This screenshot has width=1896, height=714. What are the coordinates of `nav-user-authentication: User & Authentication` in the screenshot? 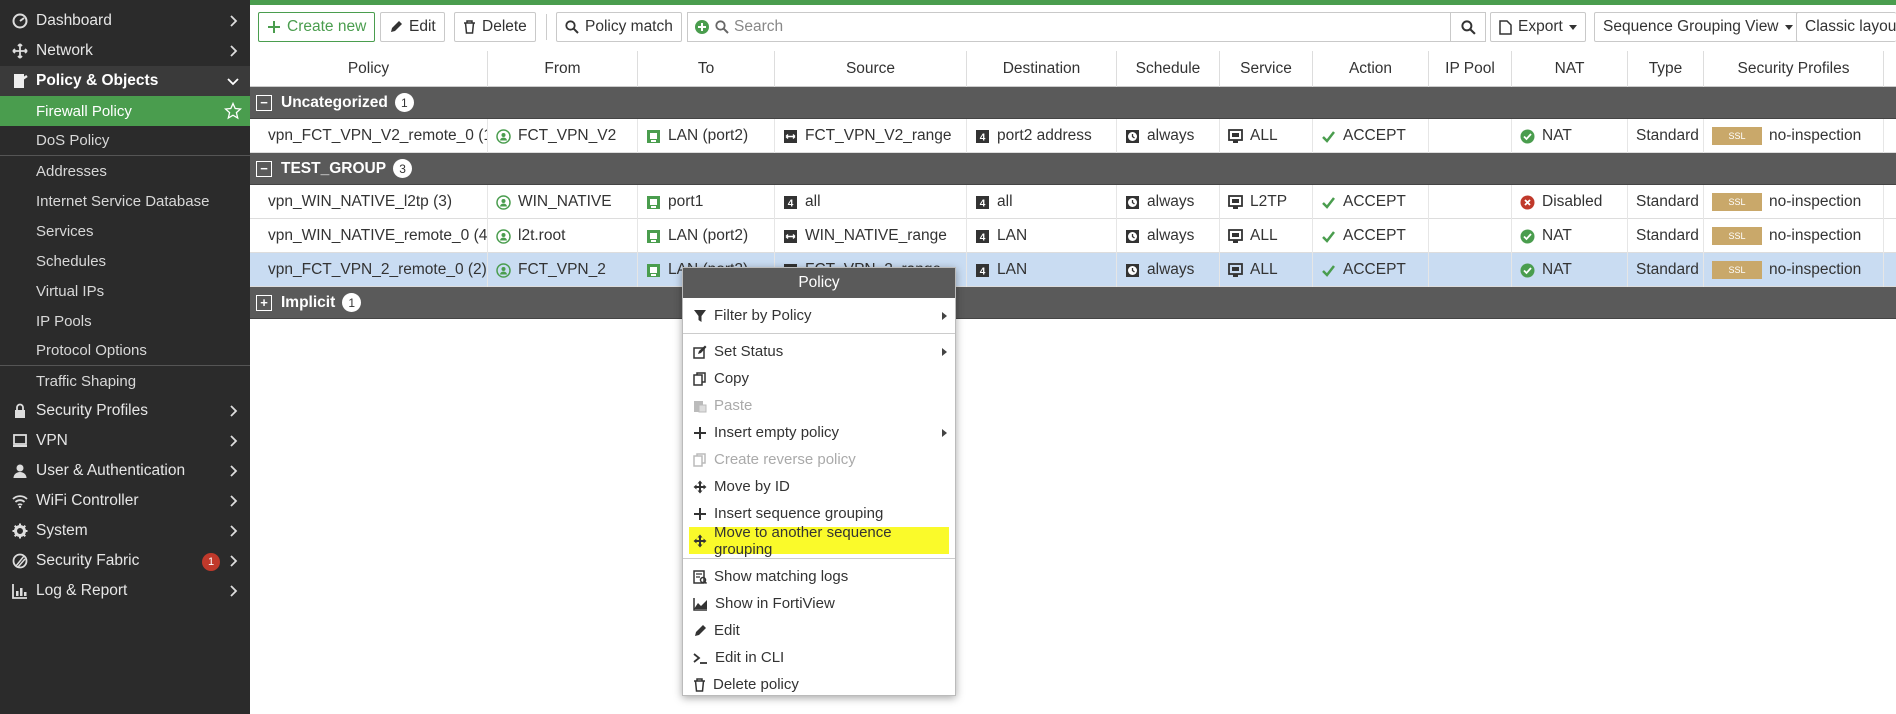 It's located at (125, 471).